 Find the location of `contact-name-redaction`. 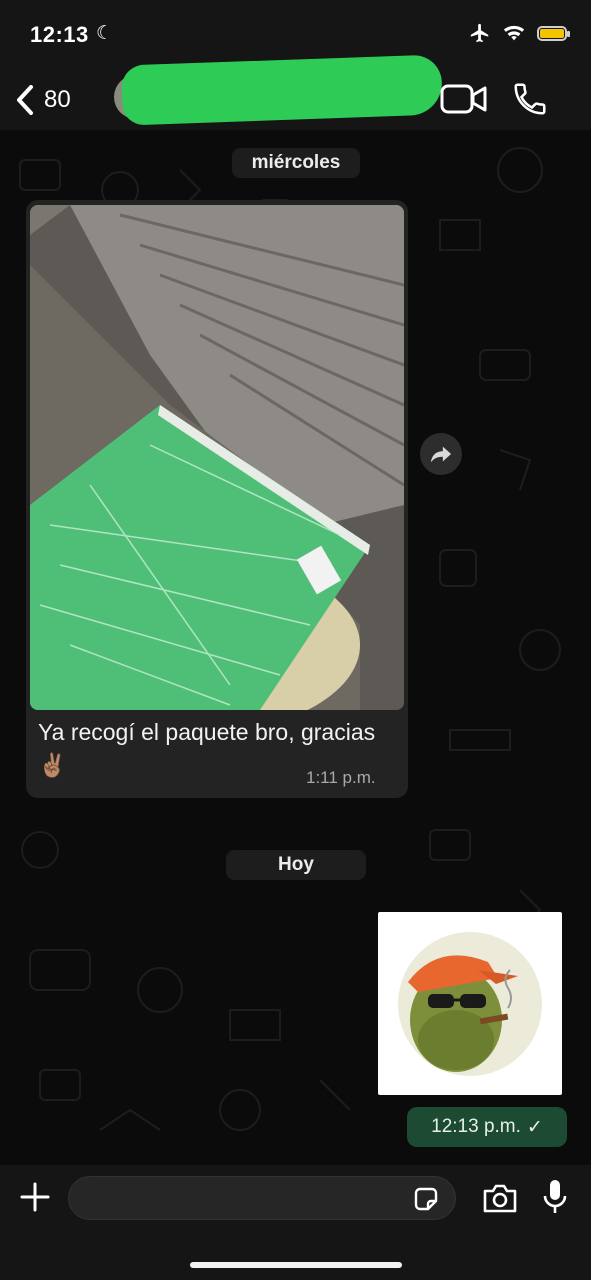

contact-name-redaction is located at coordinates (282, 90).